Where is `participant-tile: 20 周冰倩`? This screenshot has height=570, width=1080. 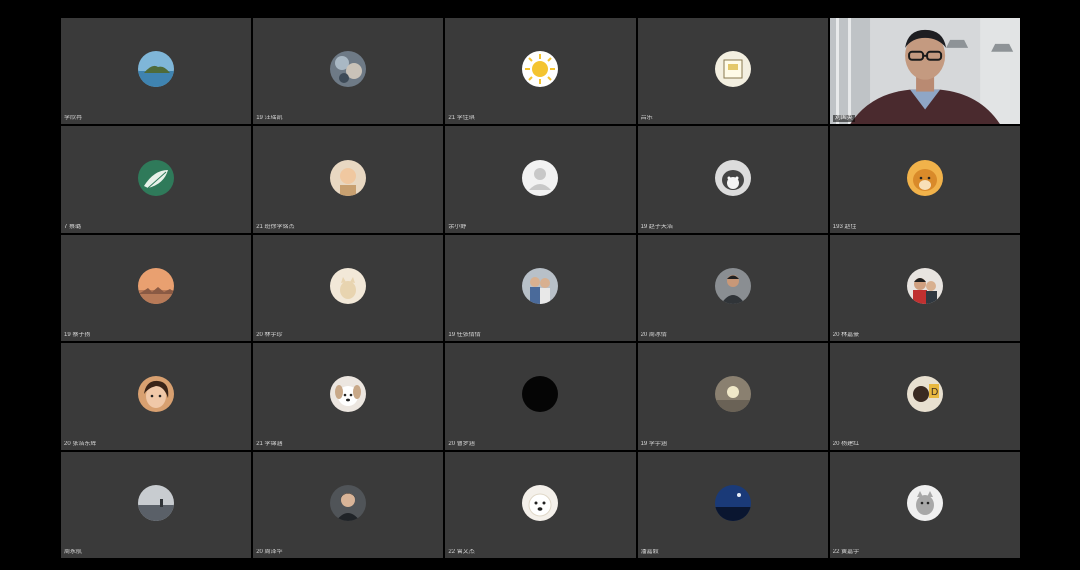 participant-tile: 20 周冰倩 is located at coordinates (732, 288).